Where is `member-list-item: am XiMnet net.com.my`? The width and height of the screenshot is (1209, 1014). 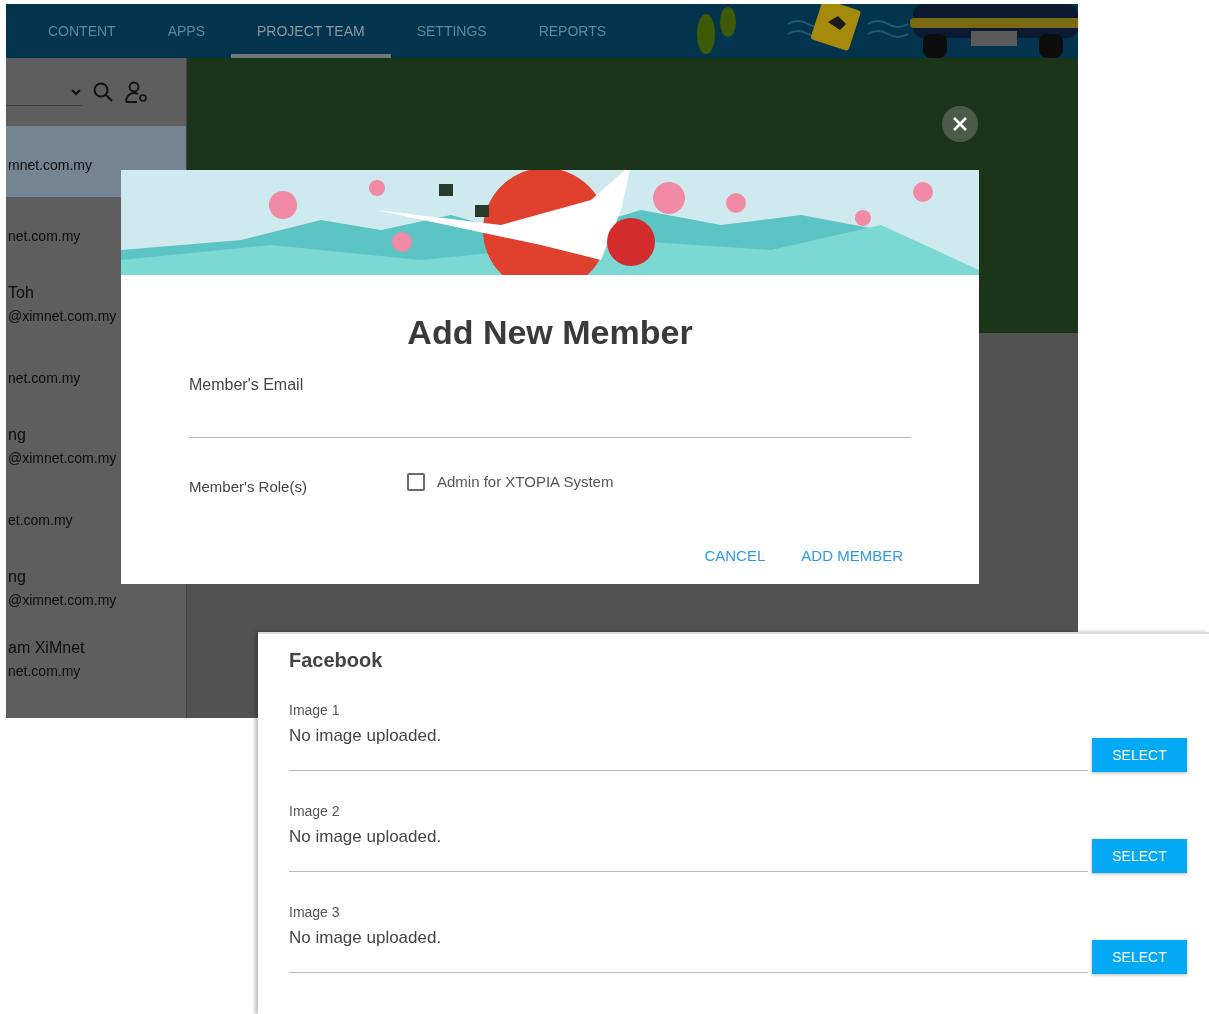
member-list-item: am XiMnet net.com.my is located at coordinates (96, 658).